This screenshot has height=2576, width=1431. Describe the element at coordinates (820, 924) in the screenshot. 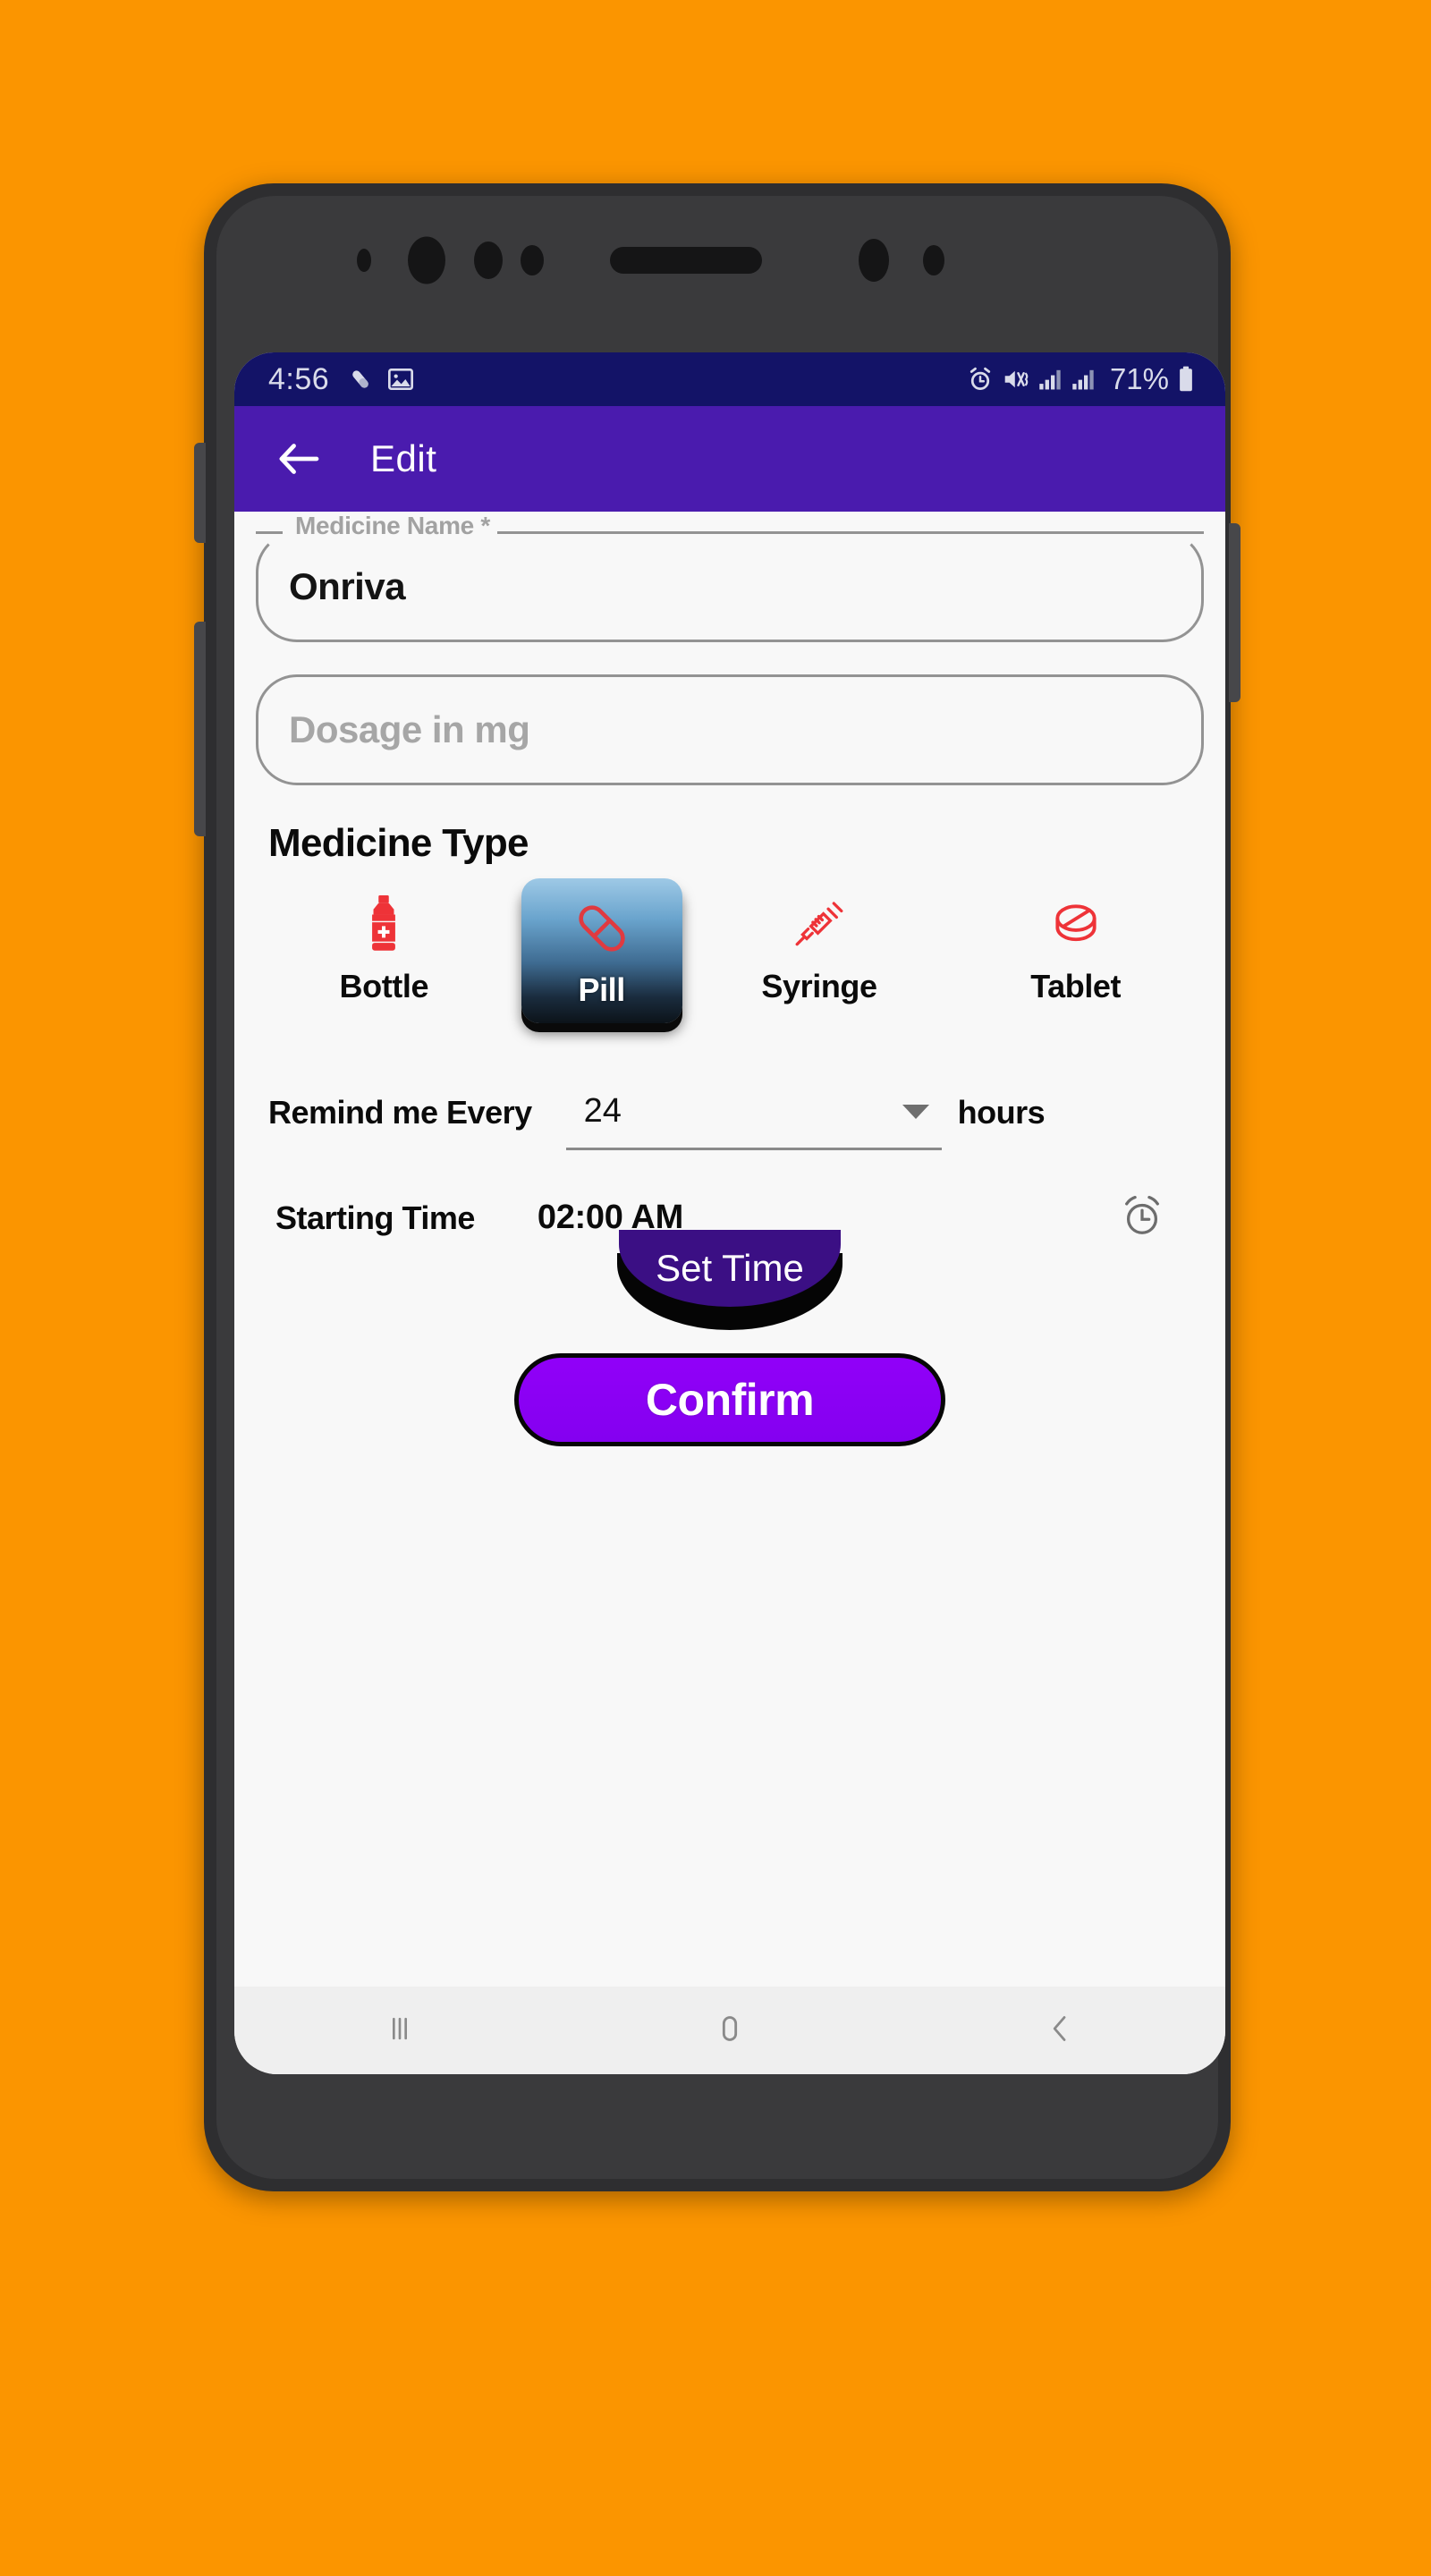

I see `syringe-icon` at that location.